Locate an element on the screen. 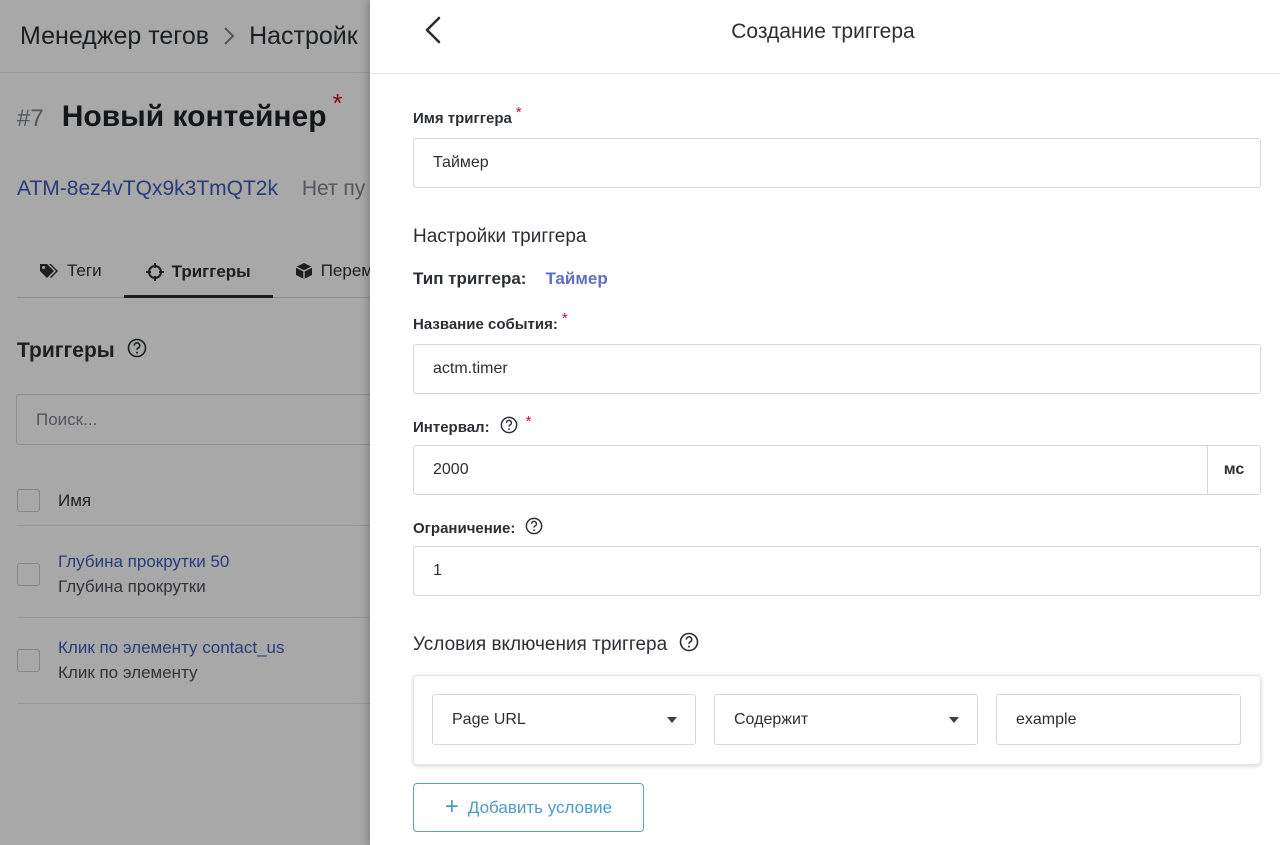 The height and width of the screenshot is (845, 1280). condition-value-input is located at coordinates (1118, 719).